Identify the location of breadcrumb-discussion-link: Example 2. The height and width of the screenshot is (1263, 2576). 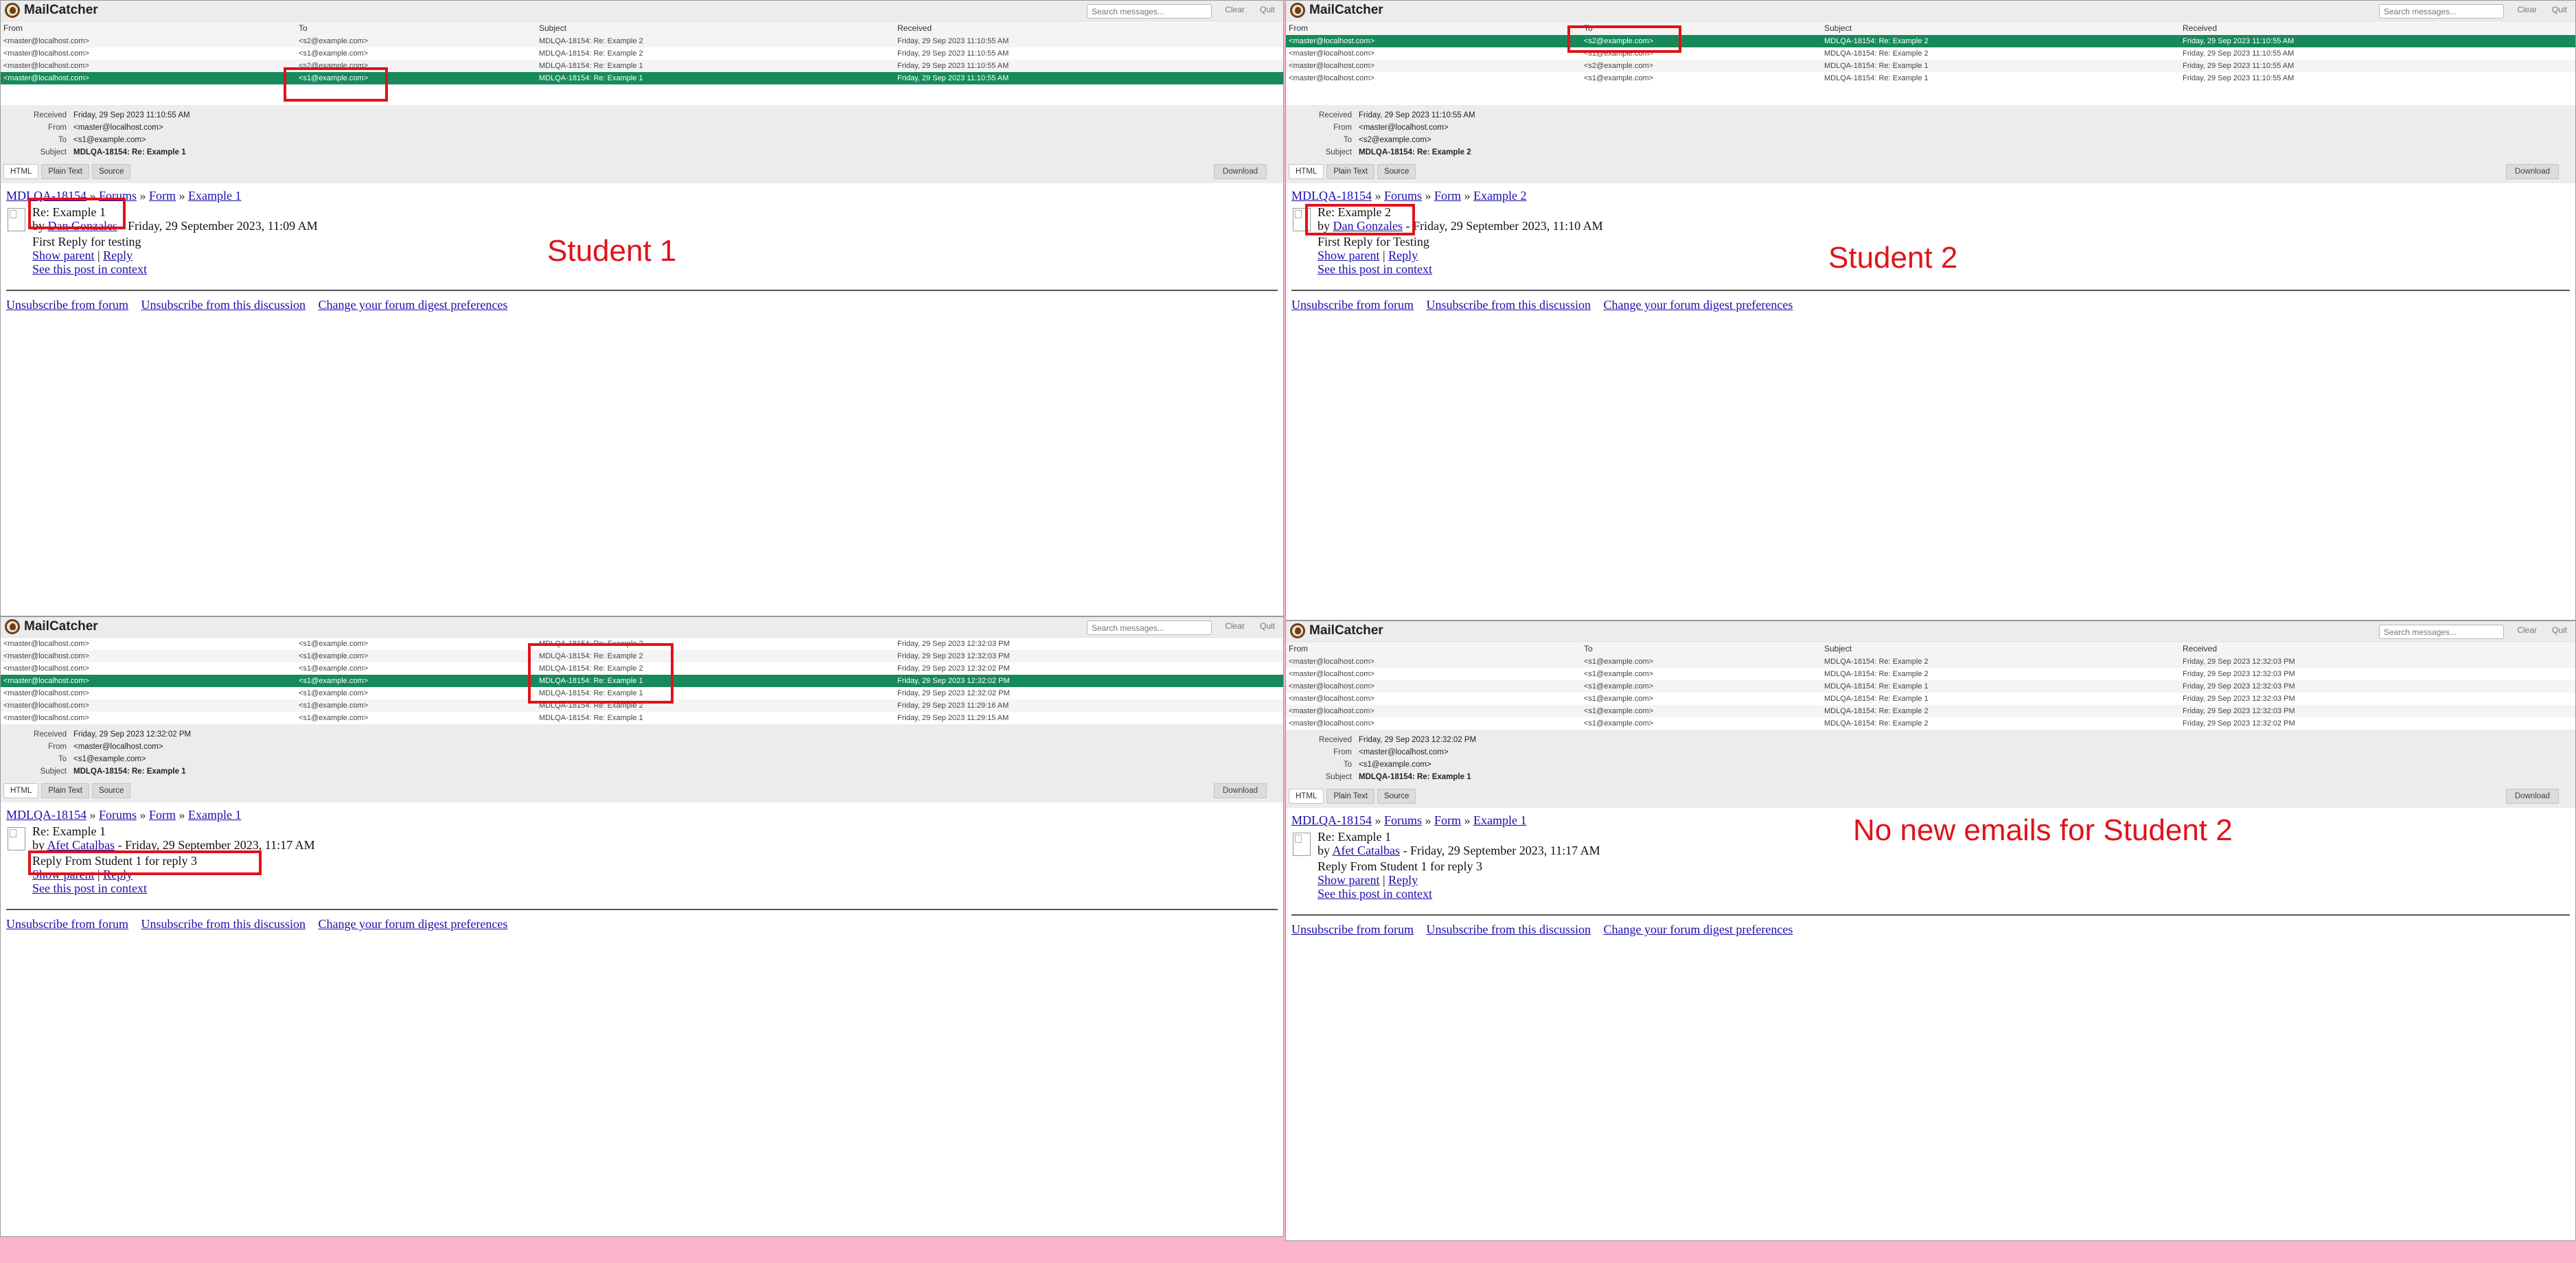
(1499, 195).